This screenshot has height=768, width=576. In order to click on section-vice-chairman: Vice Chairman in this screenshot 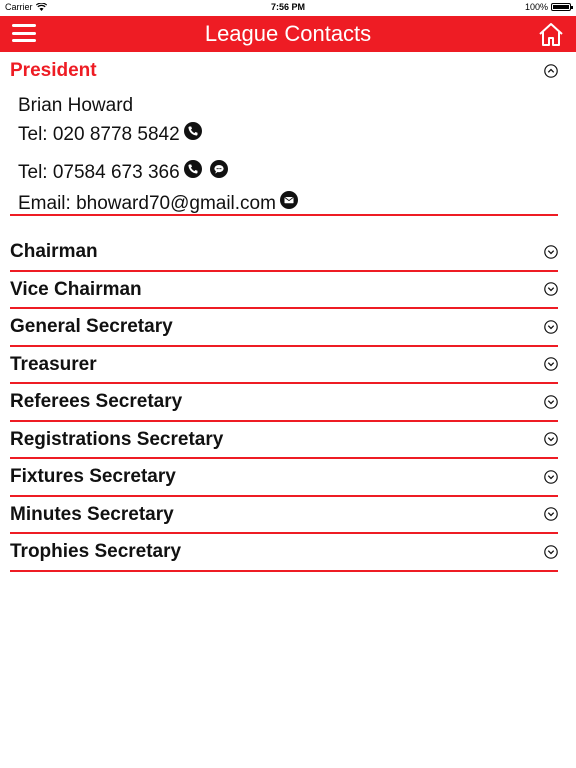, I will do `click(284, 290)`.